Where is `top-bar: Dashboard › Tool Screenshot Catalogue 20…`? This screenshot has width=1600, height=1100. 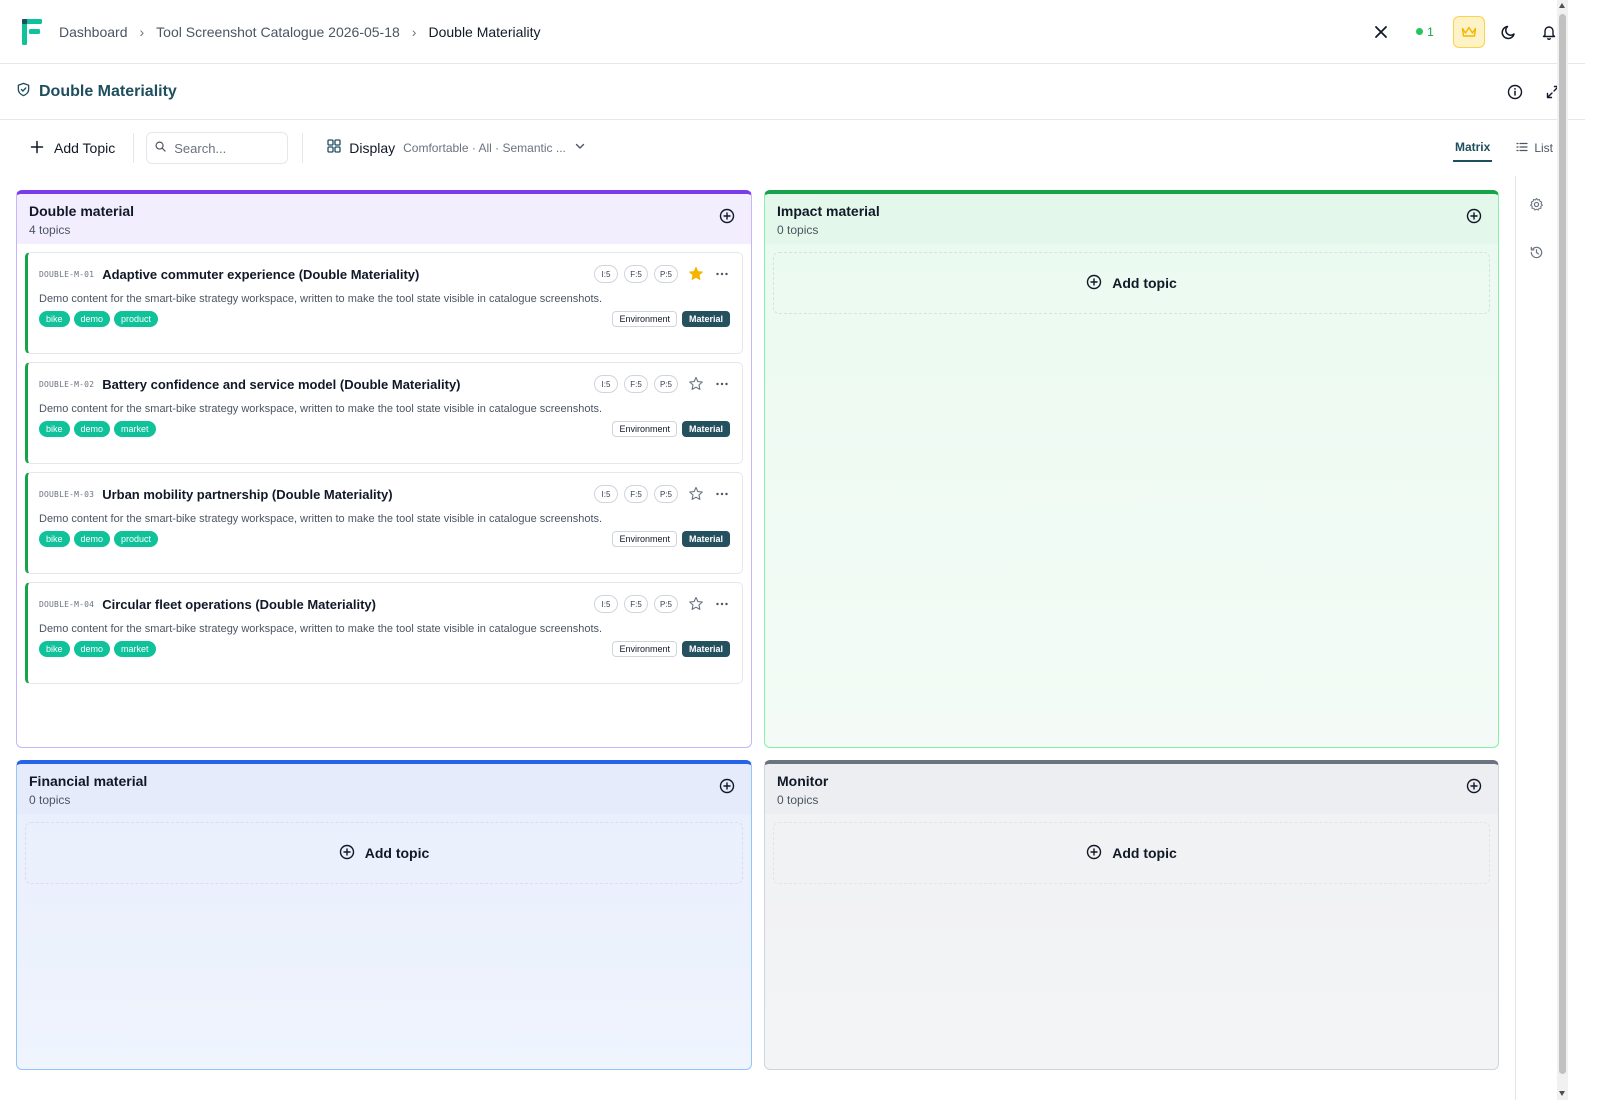 top-bar: Dashboard › Tool Screenshot Catalogue 20… is located at coordinates (792, 32).